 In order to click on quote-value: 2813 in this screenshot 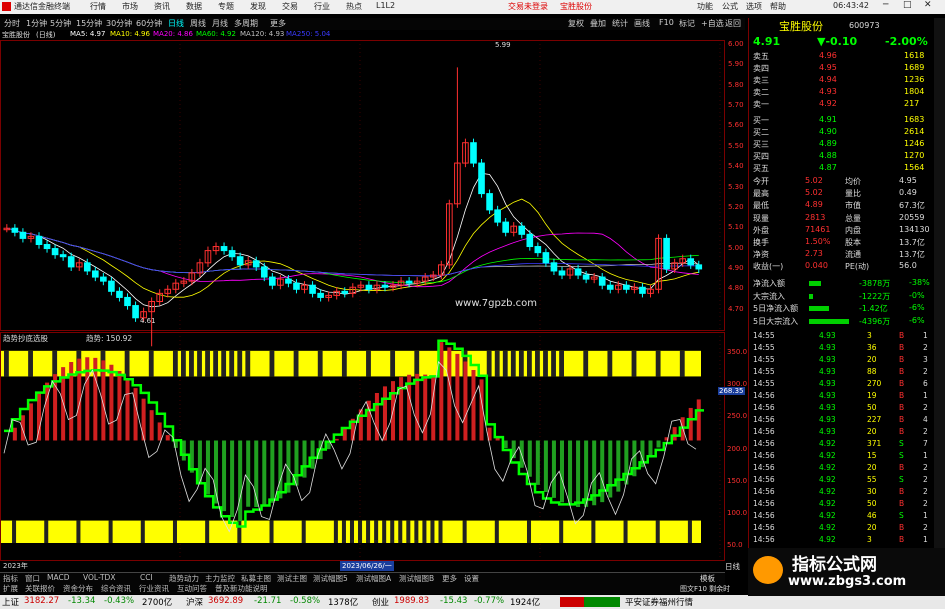, I will do `click(815, 217)`.